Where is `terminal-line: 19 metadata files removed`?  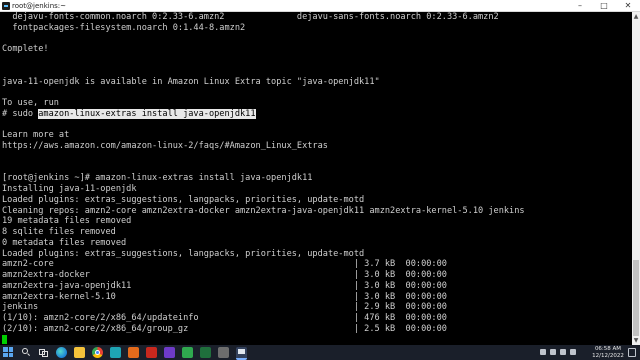 terminal-line: 19 metadata files removed is located at coordinates (67, 221).